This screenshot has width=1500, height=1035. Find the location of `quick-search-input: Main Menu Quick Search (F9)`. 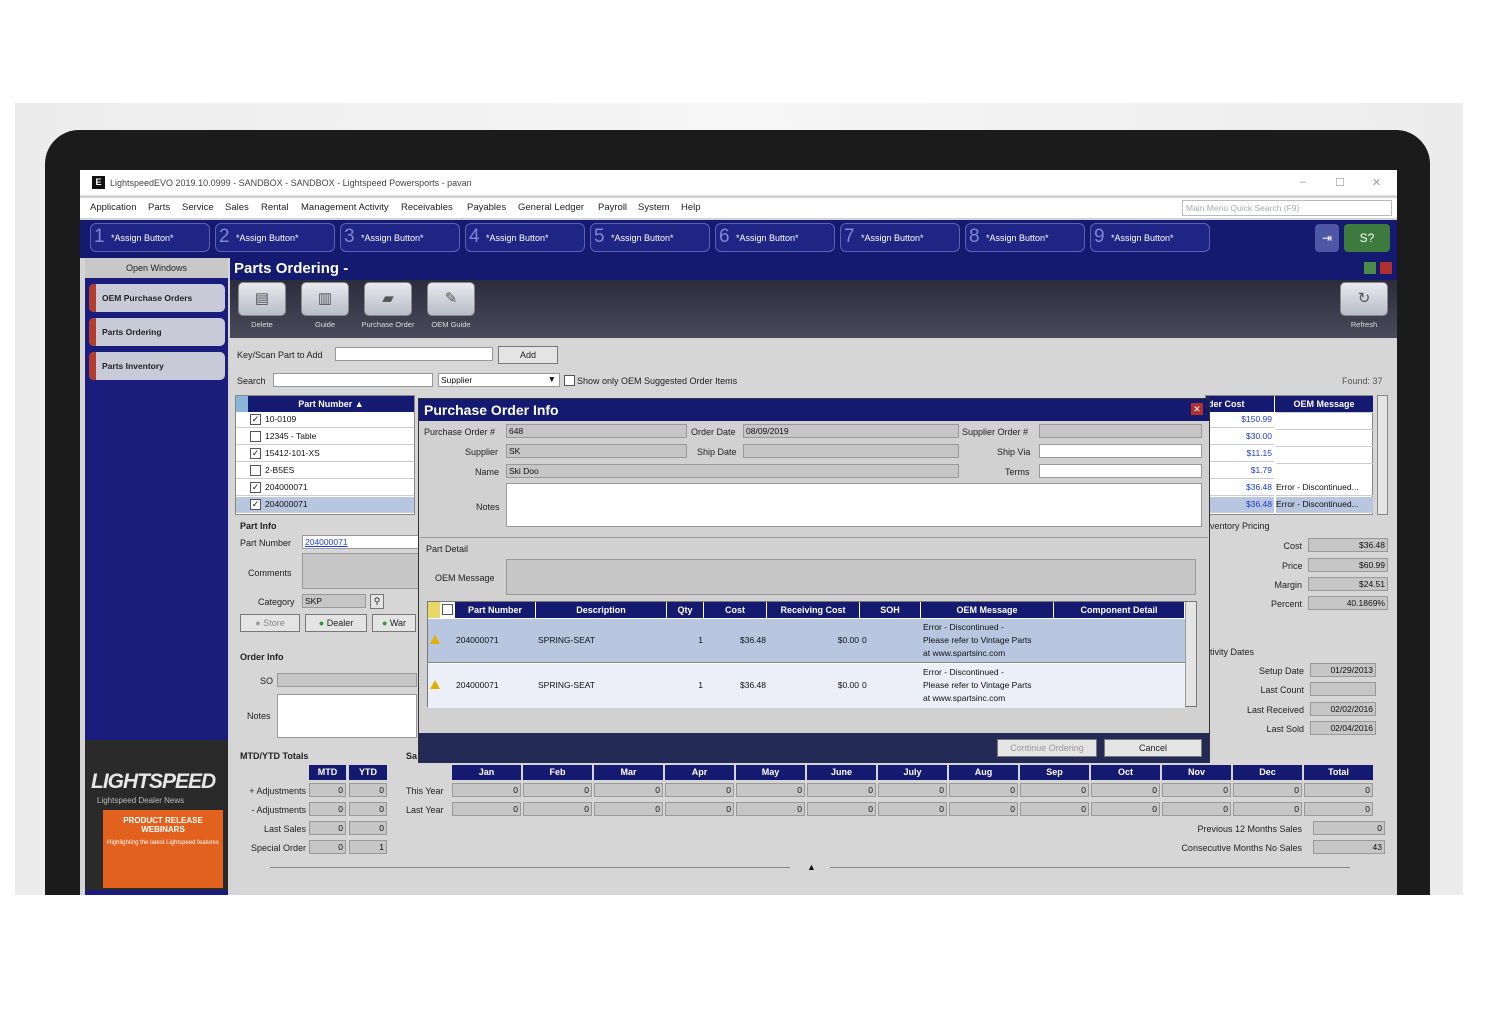

quick-search-input: Main Menu Quick Search (F9) is located at coordinates (1287, 208).